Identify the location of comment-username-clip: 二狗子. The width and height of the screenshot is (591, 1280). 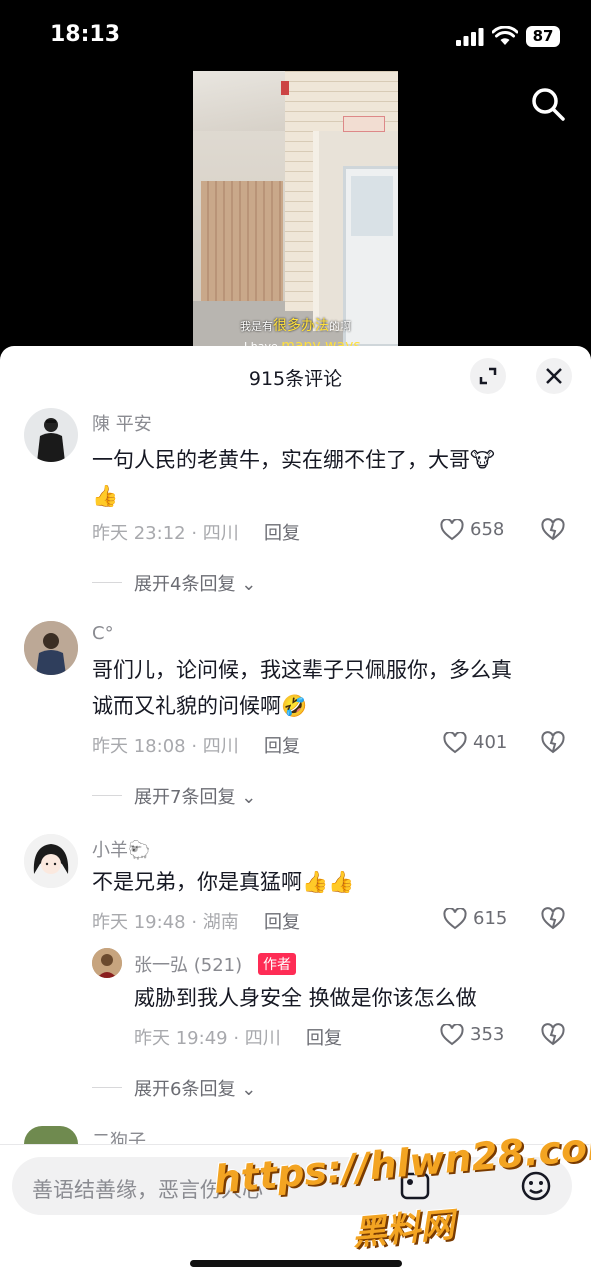
(142, 1135).